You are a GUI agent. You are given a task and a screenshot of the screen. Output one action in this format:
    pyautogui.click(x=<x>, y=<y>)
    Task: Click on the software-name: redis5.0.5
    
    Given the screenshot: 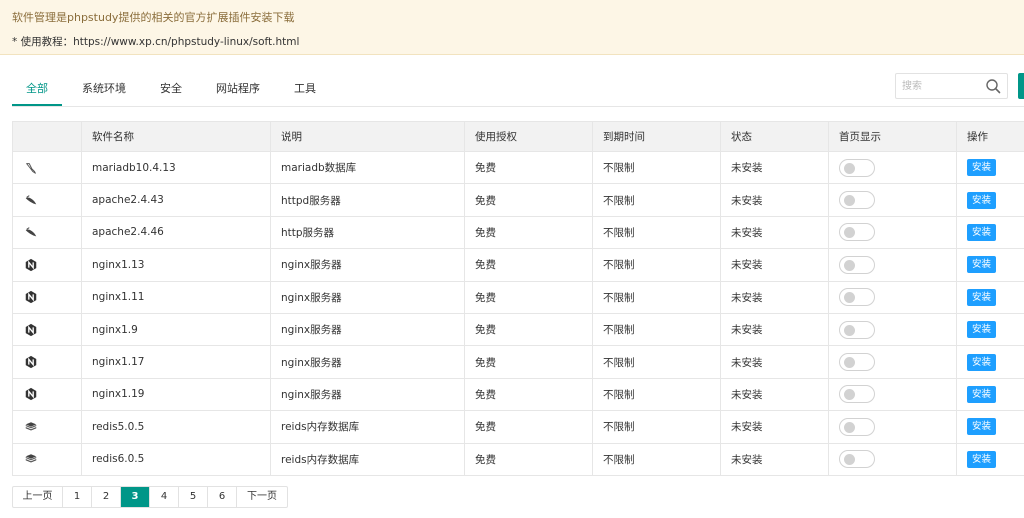 What is the action you would take?
    pyautogui.click(x=176, y=427)
    